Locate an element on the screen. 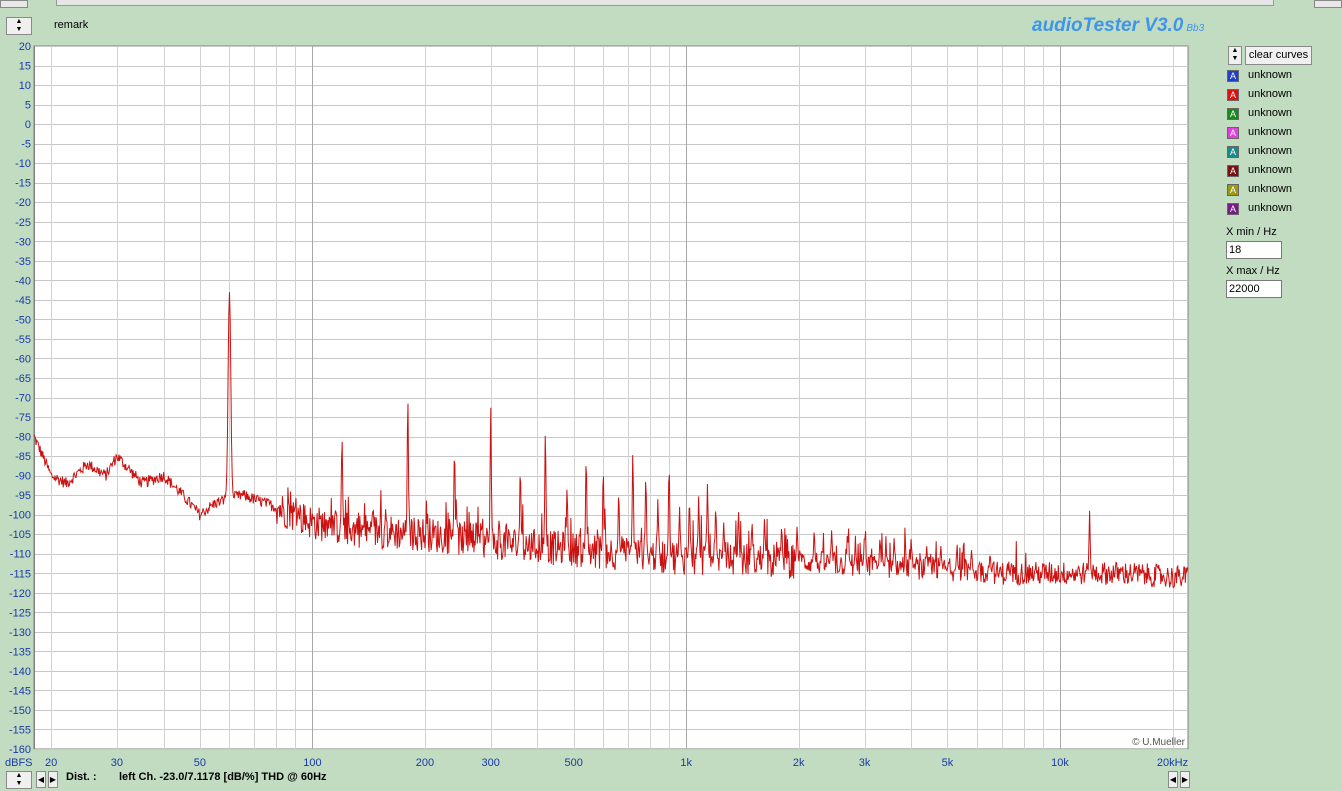 Image resolution: width=1342 pixels, height=791 pixels. y-tick-label: -150 is located at coordinates (20, 711).